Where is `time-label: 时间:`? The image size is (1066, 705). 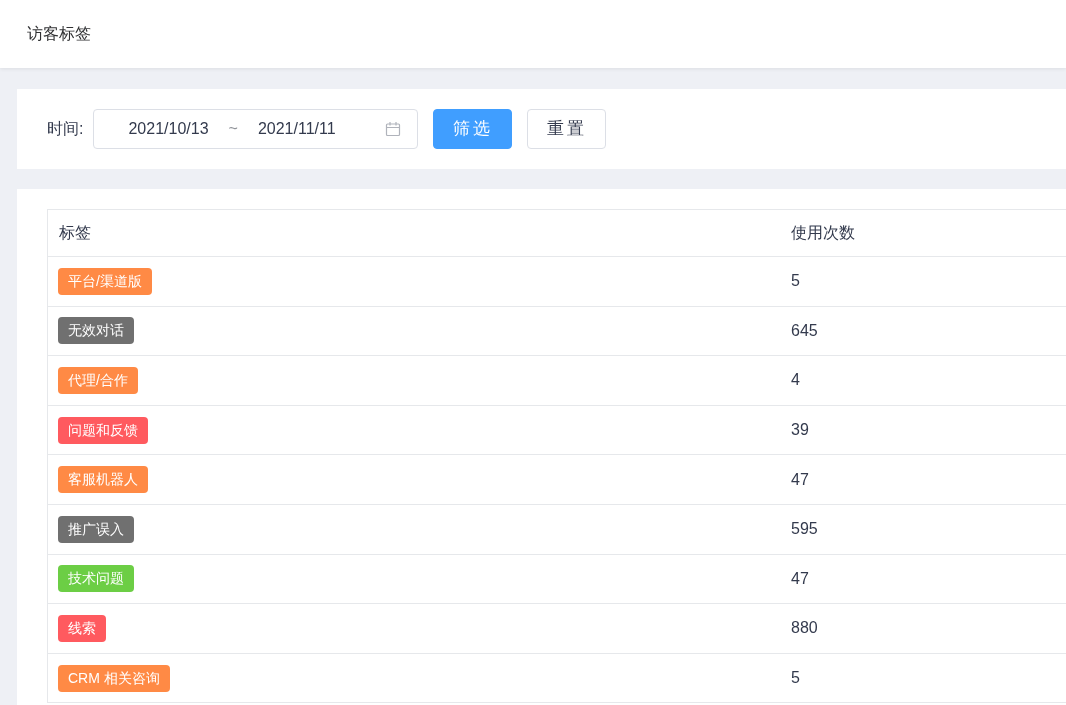
time-label: 时间: is located at coordinates (65, 129).